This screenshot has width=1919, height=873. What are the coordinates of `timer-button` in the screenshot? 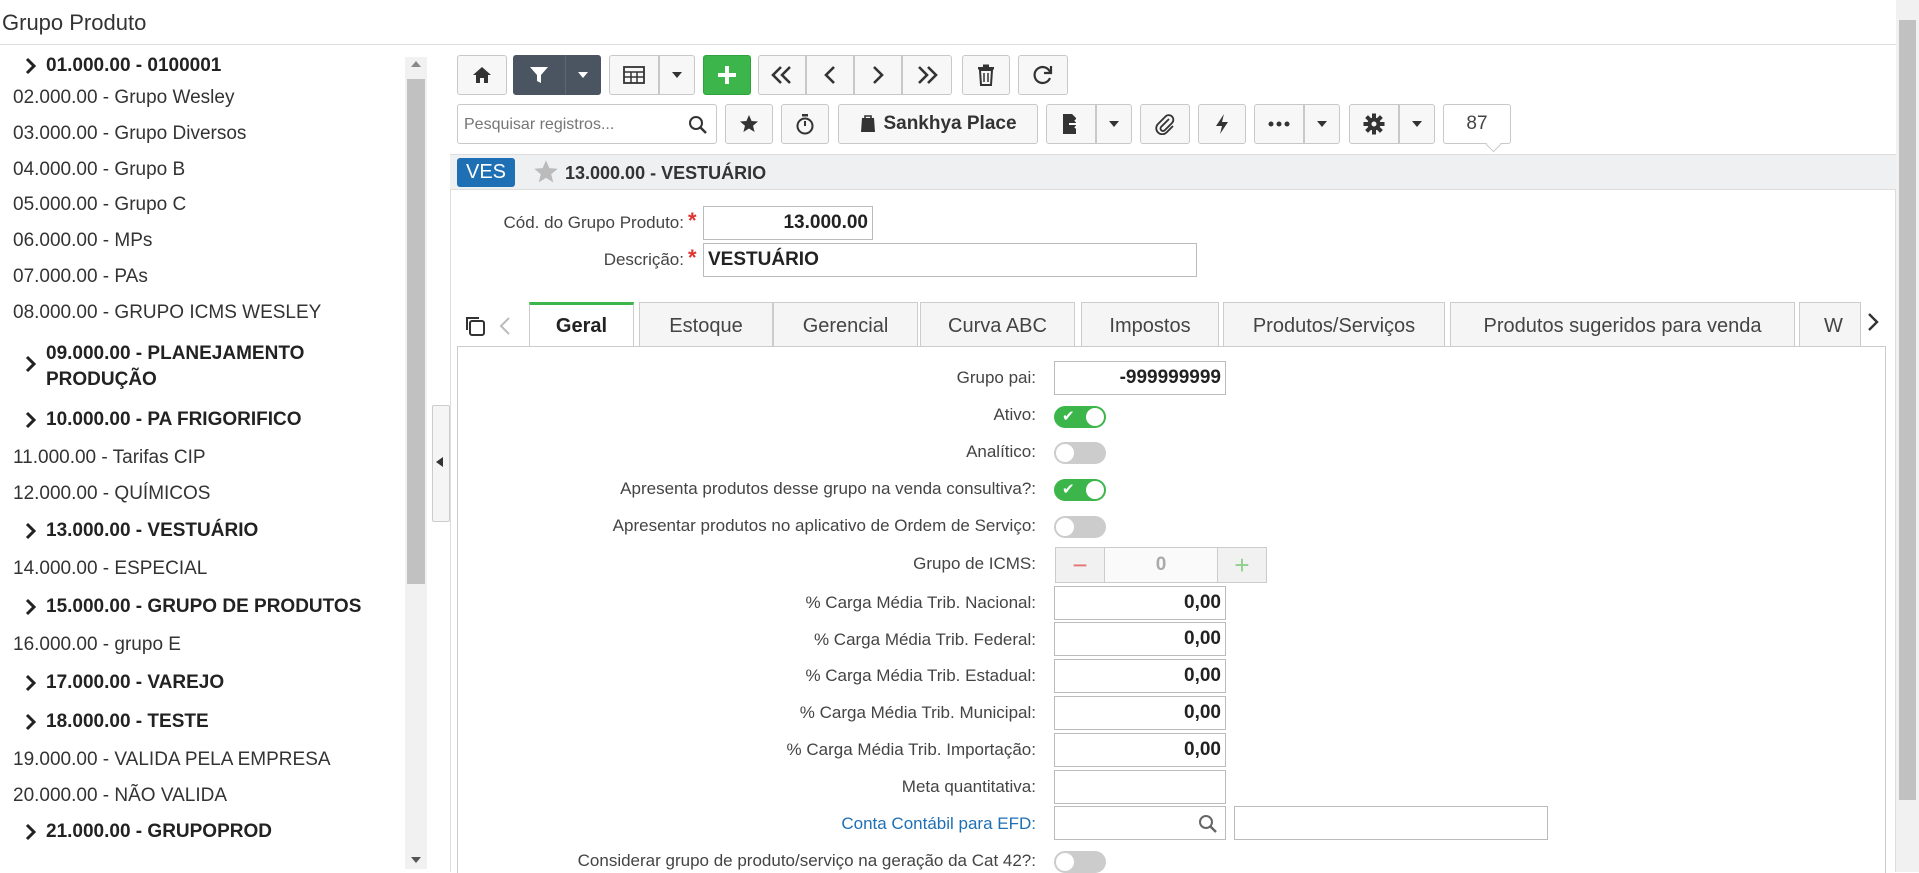 It's located at (805, 124).